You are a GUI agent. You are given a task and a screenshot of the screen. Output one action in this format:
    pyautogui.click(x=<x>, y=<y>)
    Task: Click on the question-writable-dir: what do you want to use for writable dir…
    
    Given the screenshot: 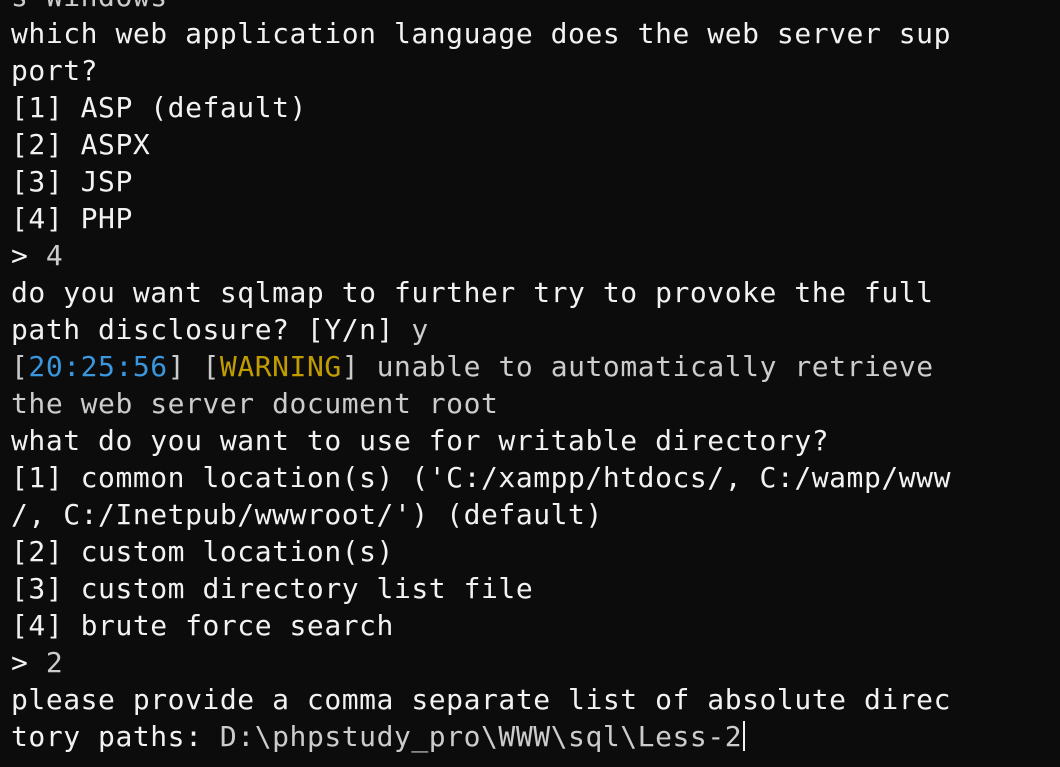 What is the action you would take?
    pyautogui.click(x=420, y=440)
    